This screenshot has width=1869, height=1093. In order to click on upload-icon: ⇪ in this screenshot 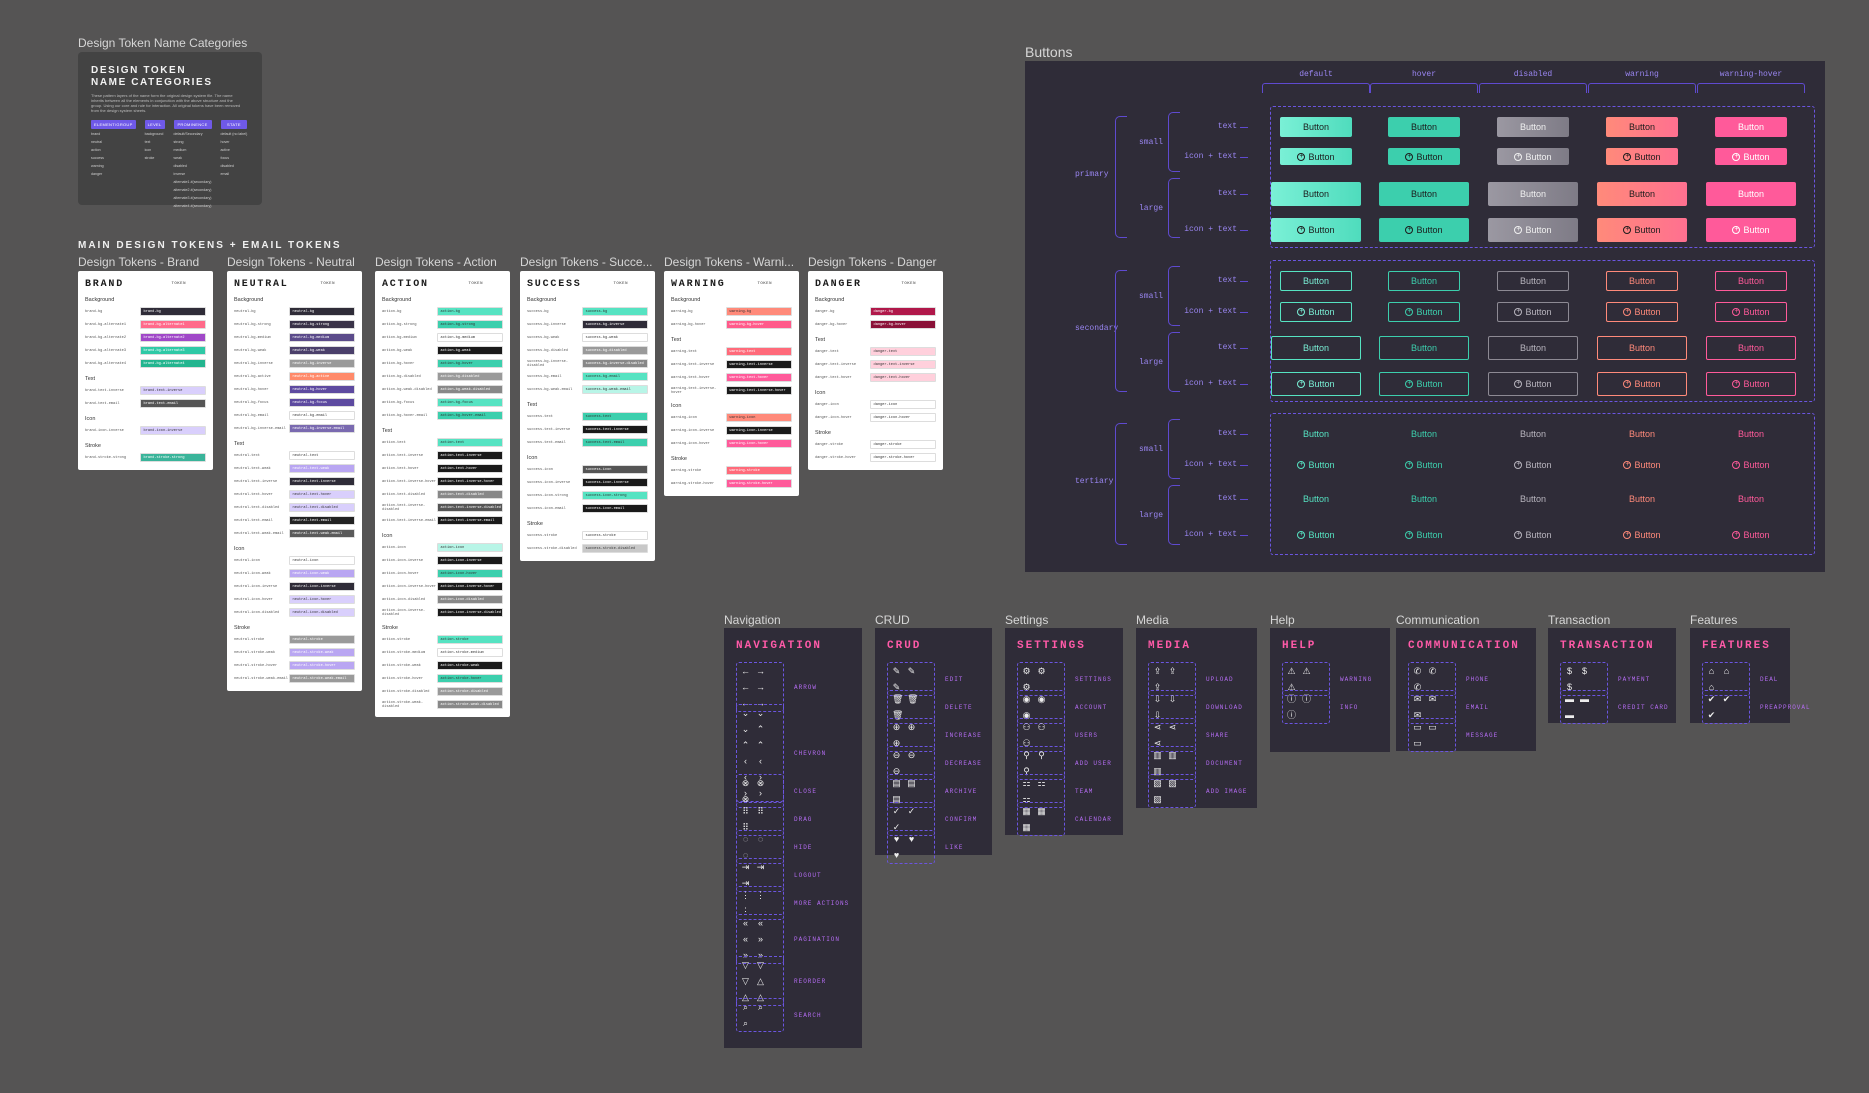, I will do `click(1157, 671)`.